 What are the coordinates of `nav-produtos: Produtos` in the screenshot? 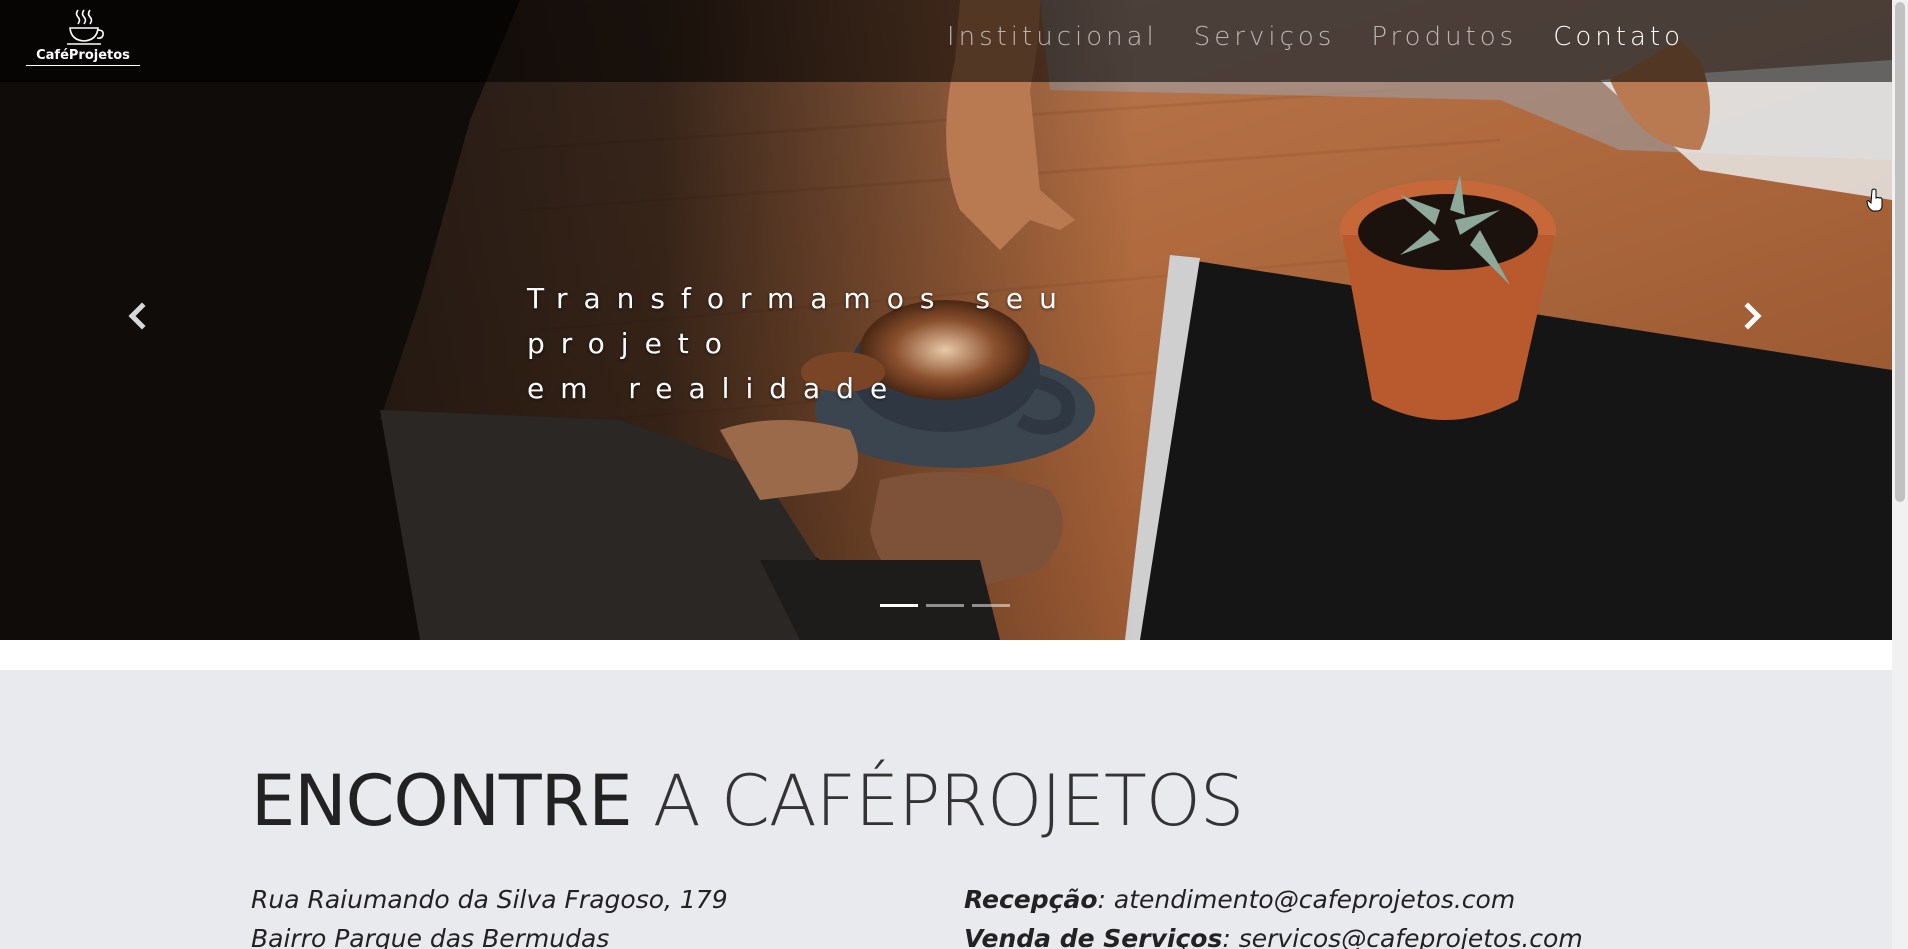 It's located at (1444, 37).